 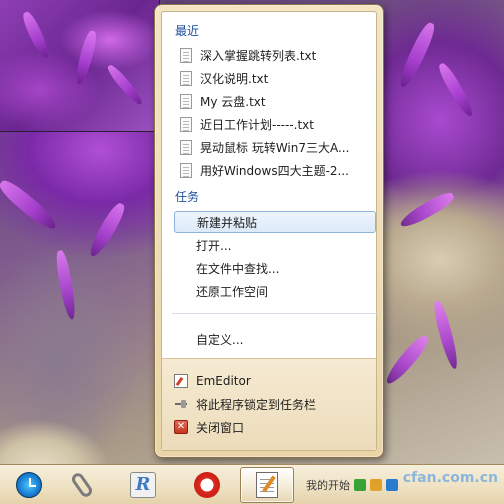 What do you see at coordinates (376, 485) in the screenshot?
I see `volume-icon` at bounding box center [376, 485].